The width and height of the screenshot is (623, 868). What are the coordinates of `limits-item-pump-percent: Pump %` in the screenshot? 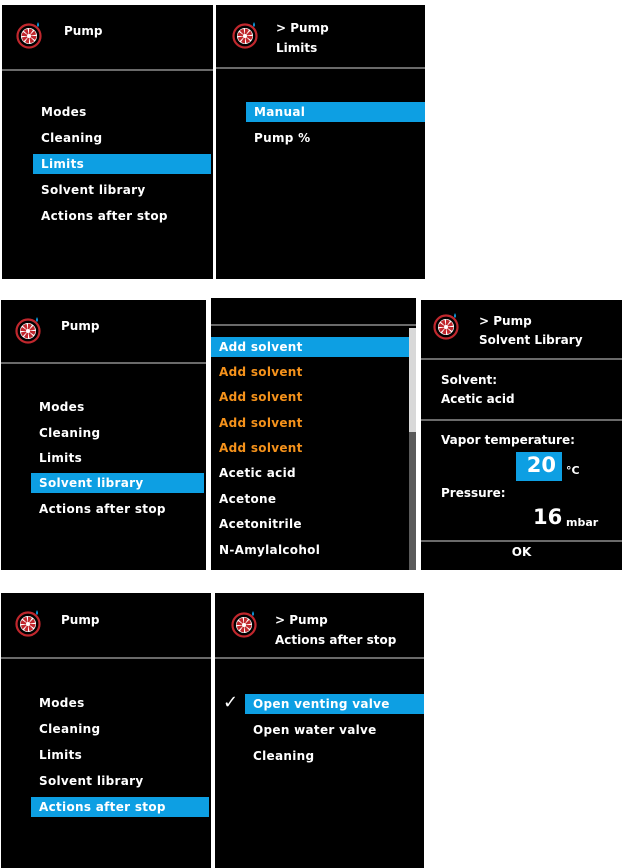 It's located at (335, 138).